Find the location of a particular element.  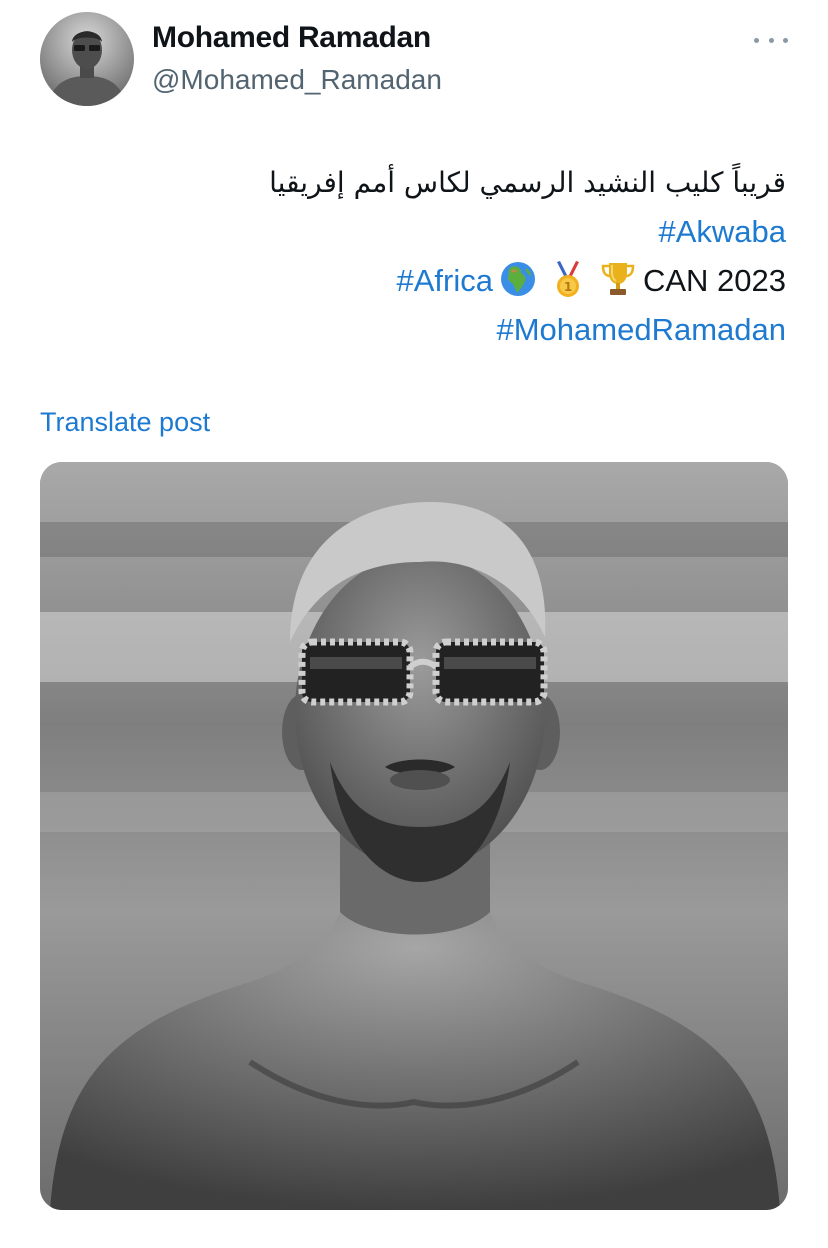

hashtag-africa: #Africa is located at coordinates (444, 280).